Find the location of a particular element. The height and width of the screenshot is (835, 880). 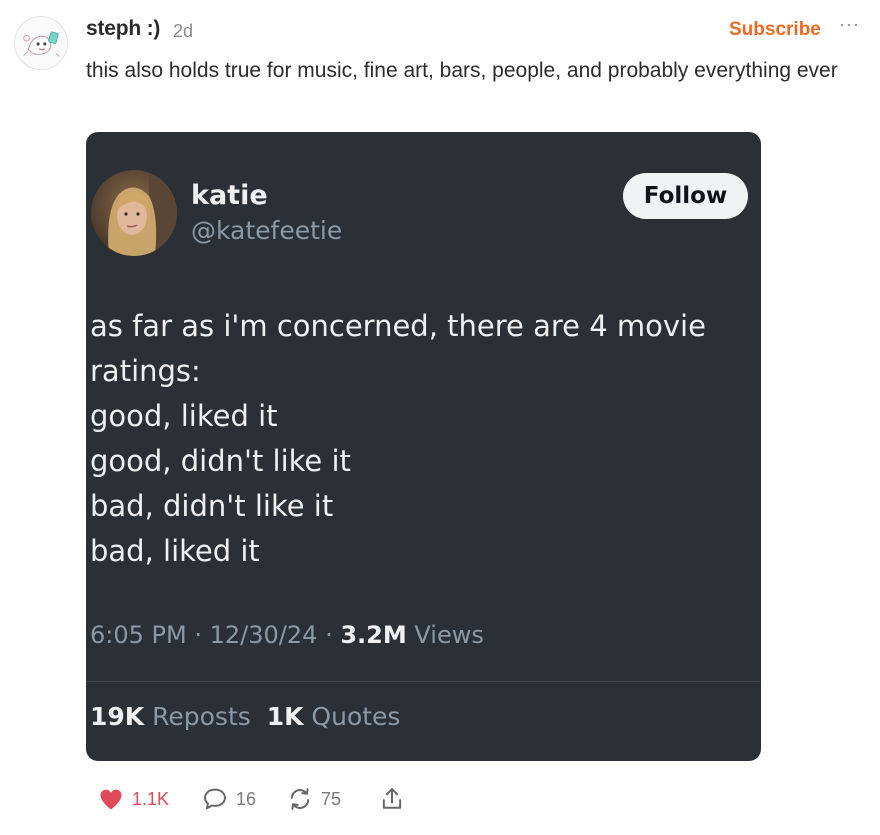

author-name: steph :) is located at coordinates (123, 29).